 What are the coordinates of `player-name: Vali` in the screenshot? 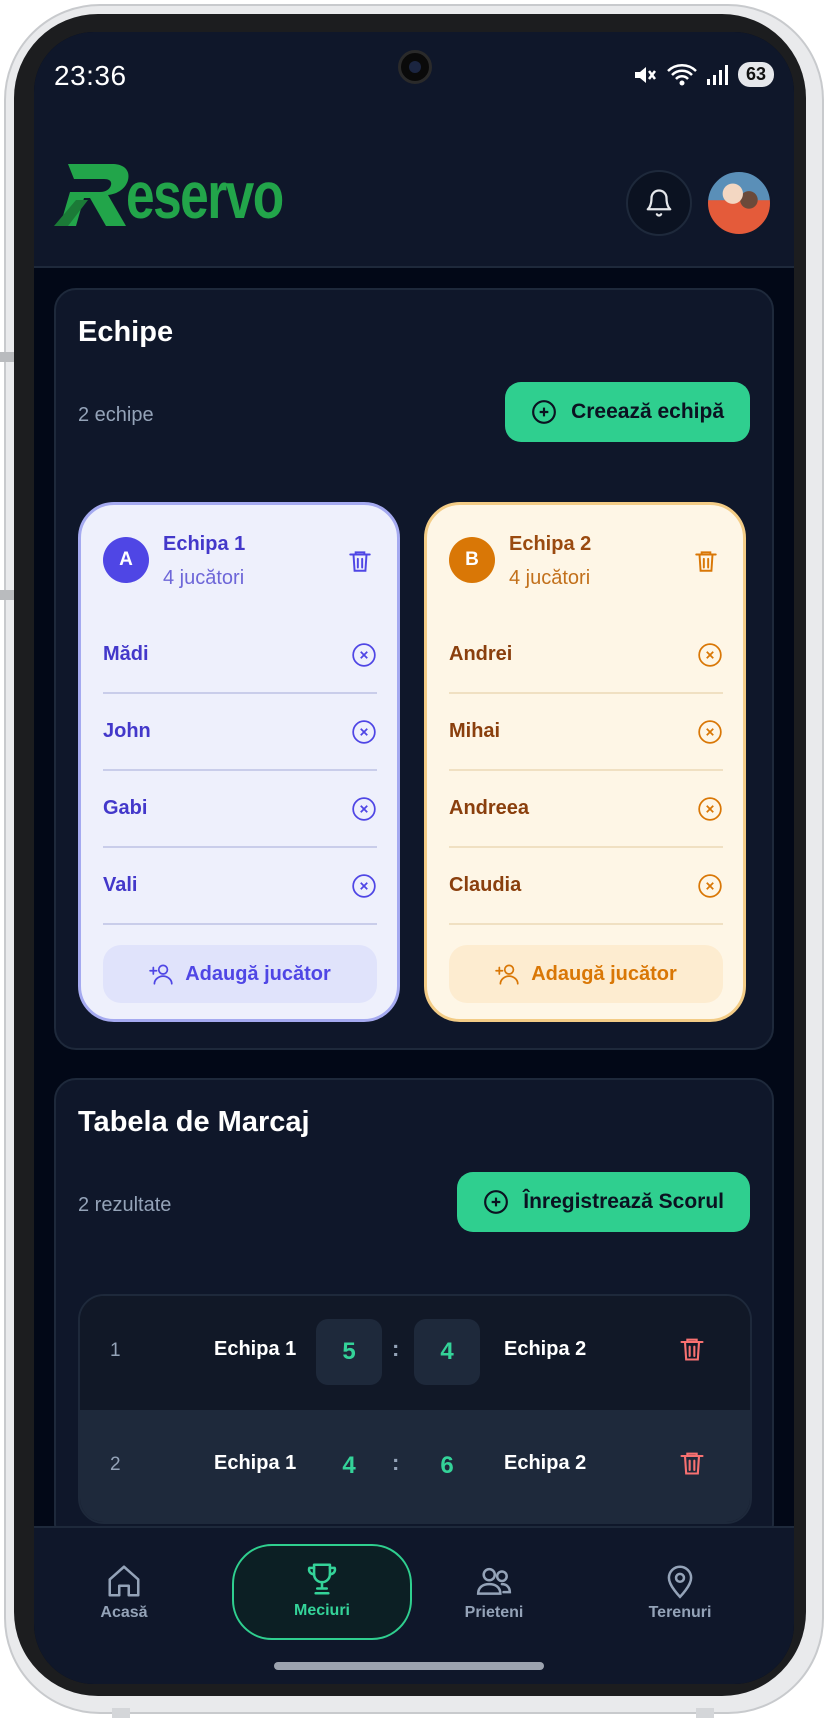 It's located at (120, 885).